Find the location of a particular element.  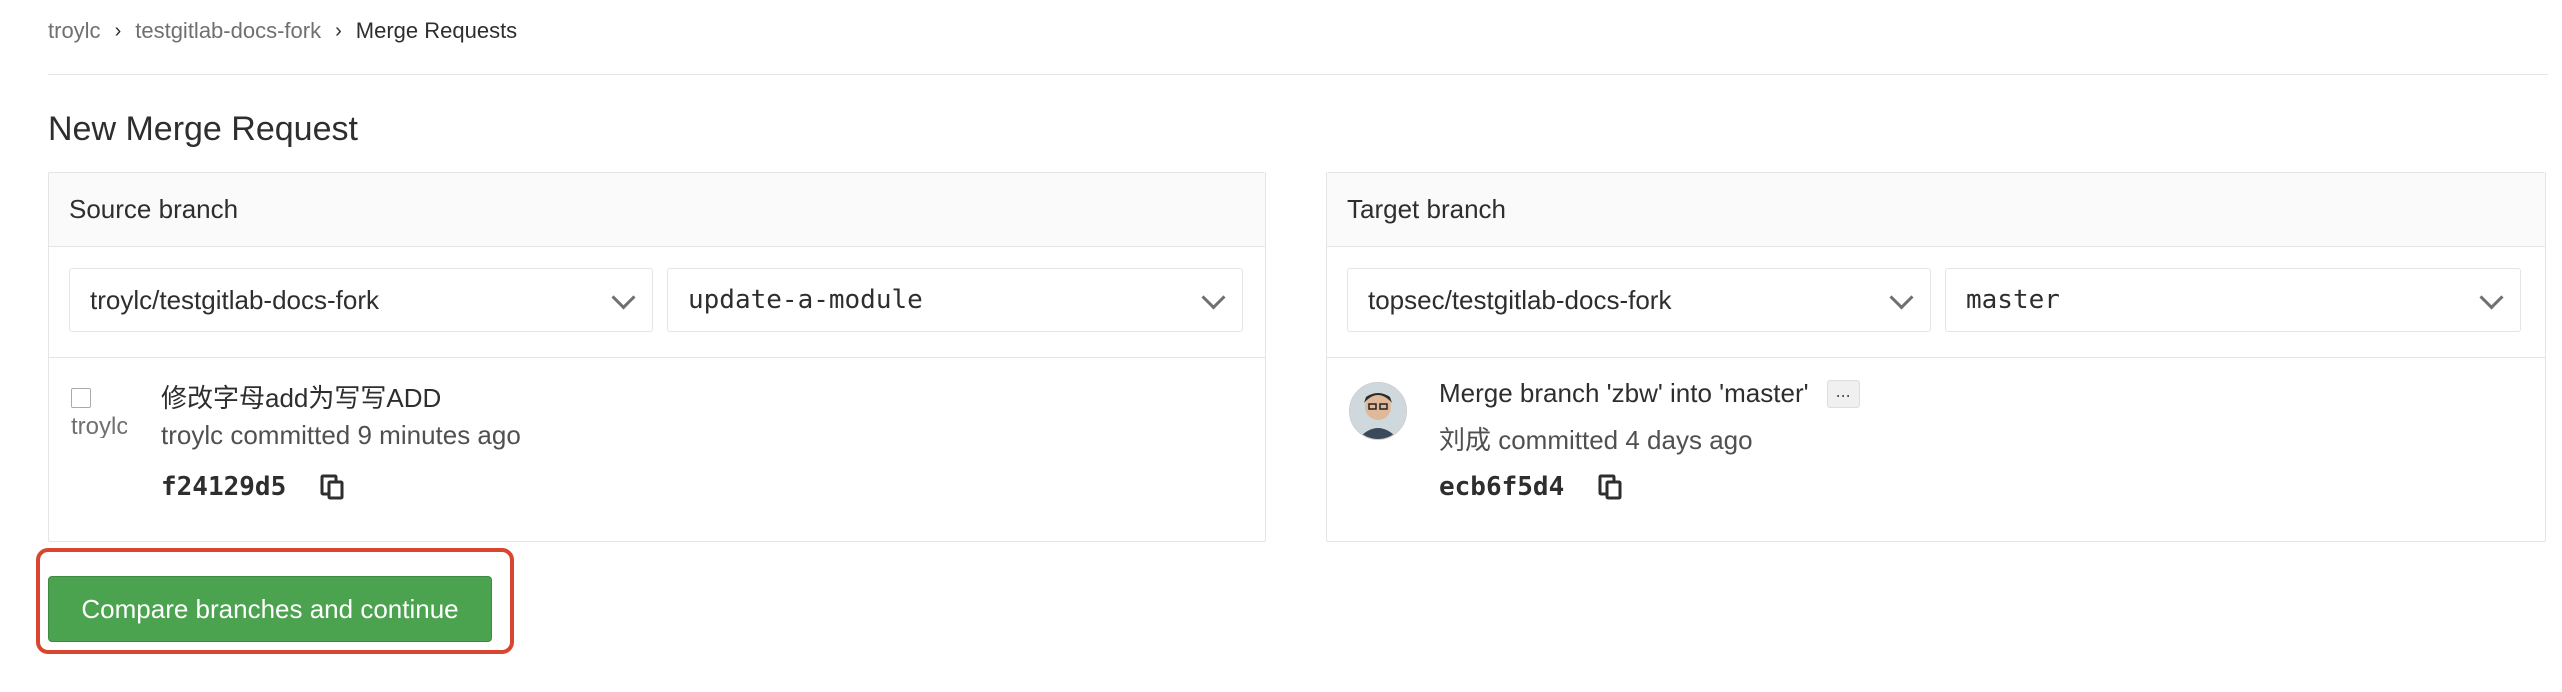

commit-title: 修改字母add为写写ADD is located at coordinates (301, 396).